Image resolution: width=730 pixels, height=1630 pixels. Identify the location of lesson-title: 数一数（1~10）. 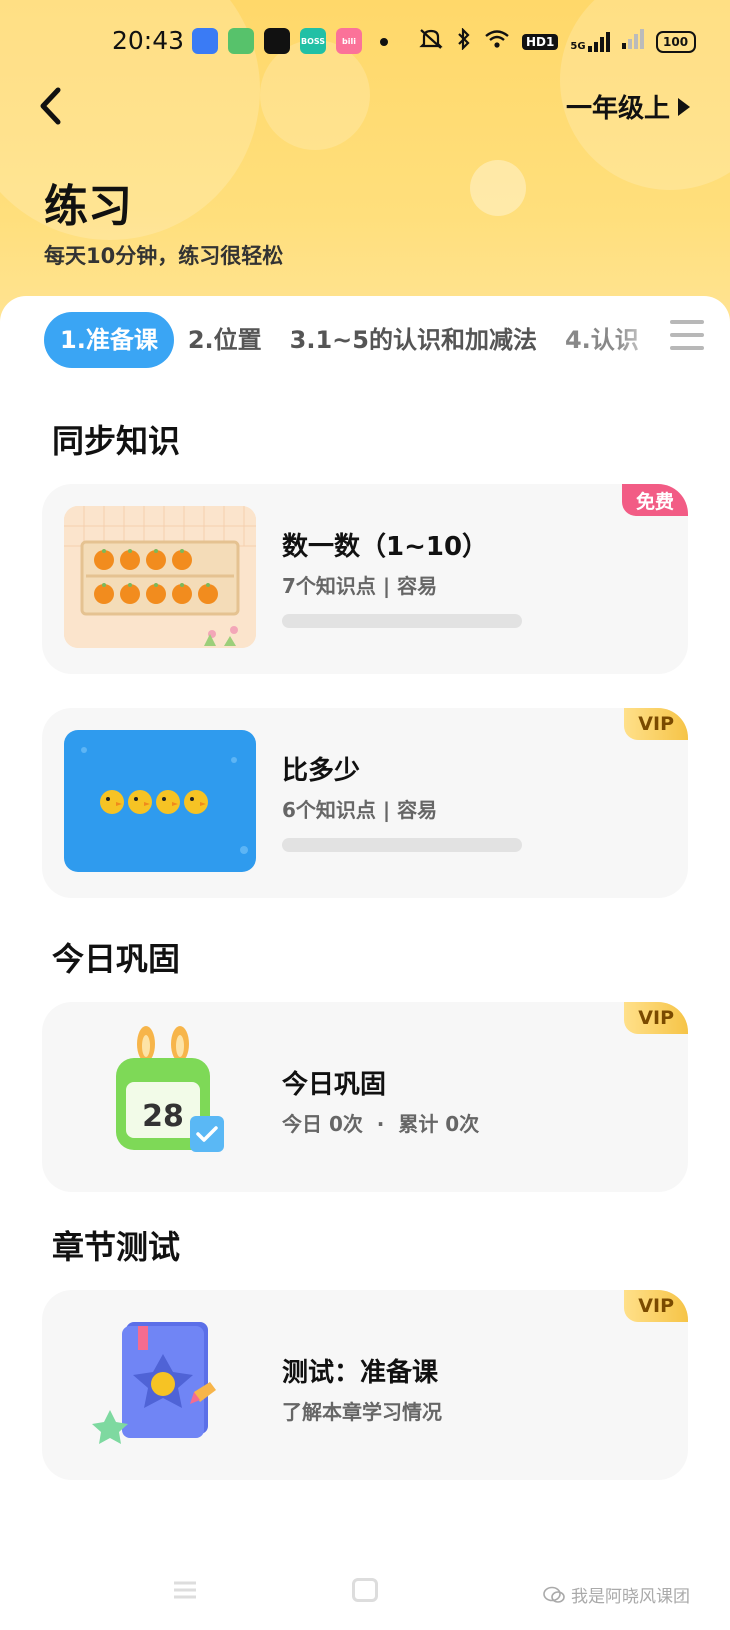
(385, 547).